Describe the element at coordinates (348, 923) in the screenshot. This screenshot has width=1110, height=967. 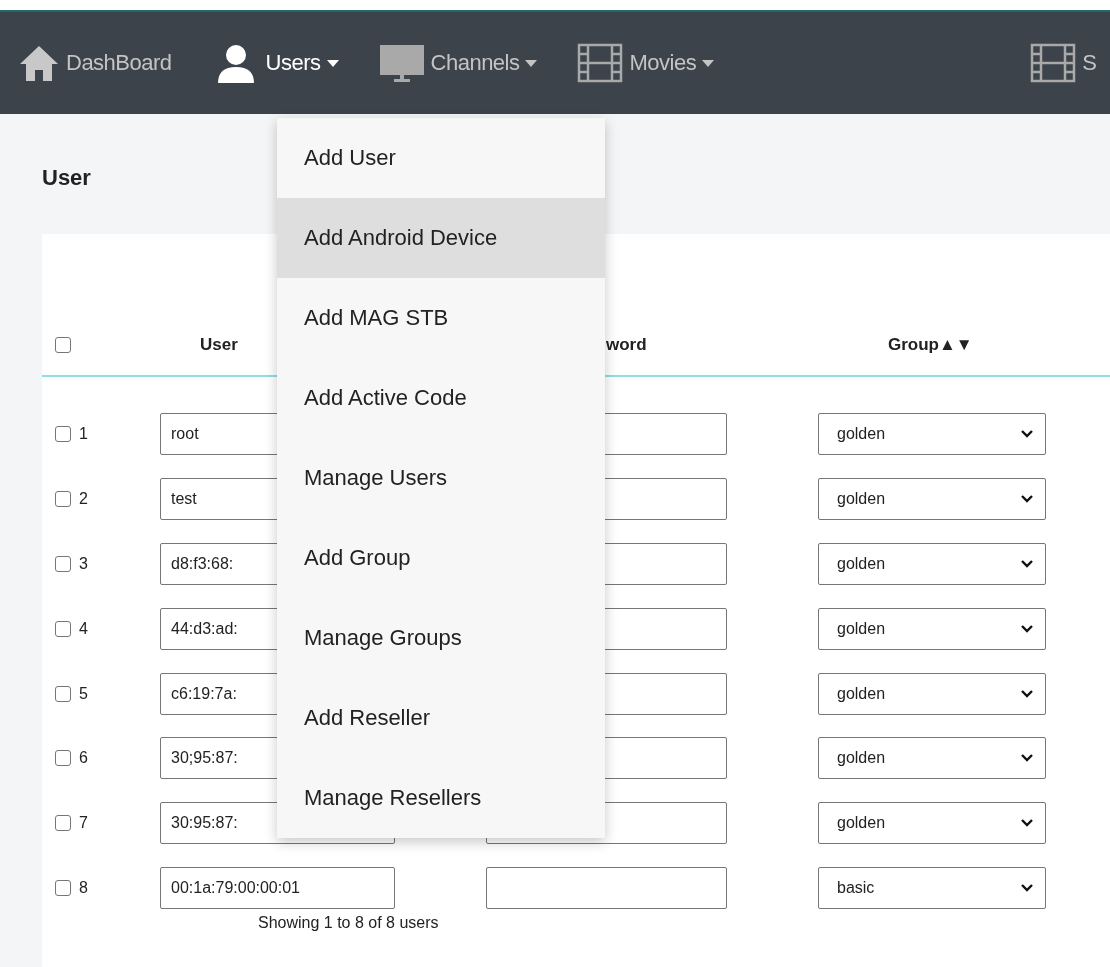
I see `pagination-info: Showing 1 to 8 of 8 users` at that location.